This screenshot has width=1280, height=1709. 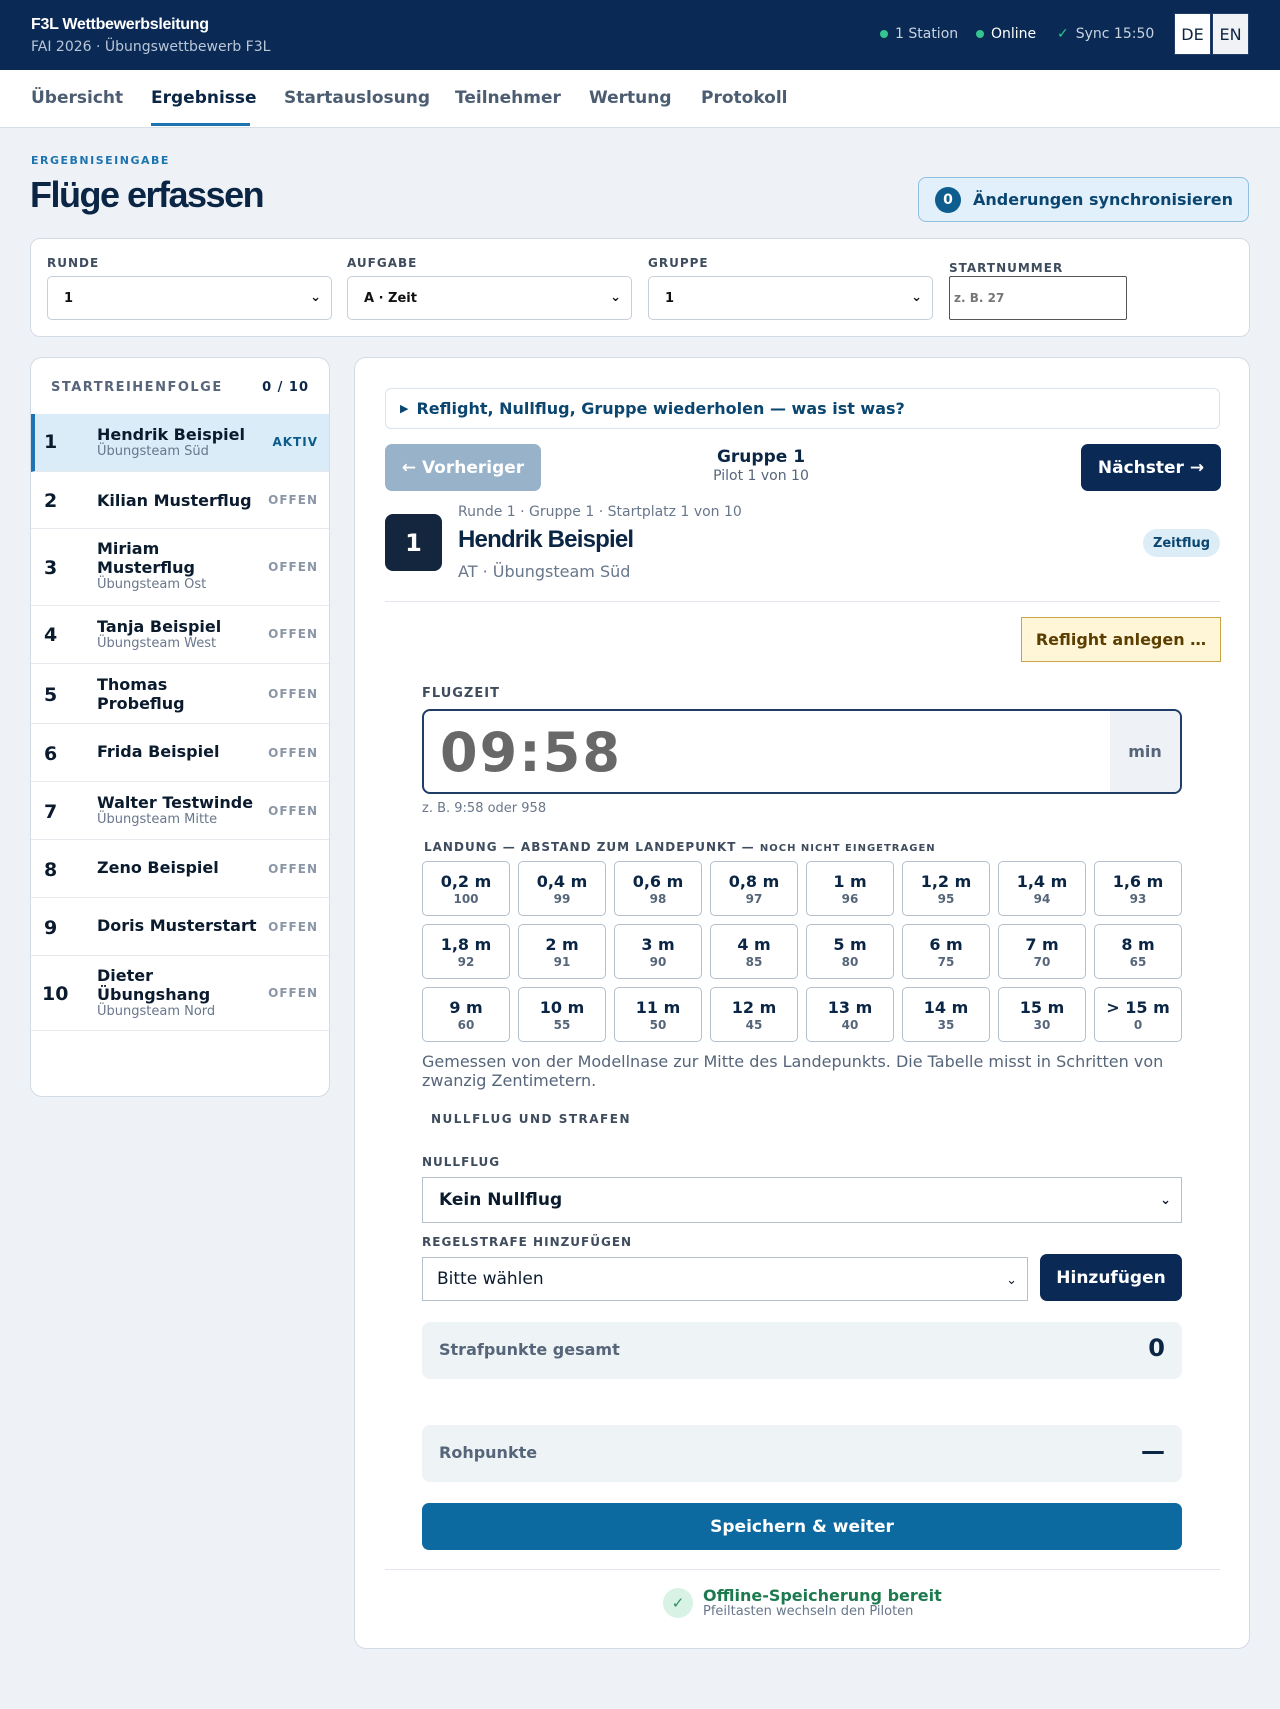 I want to click on nullflug-value: Kein Nullflug, so click(x=501, y=1200).